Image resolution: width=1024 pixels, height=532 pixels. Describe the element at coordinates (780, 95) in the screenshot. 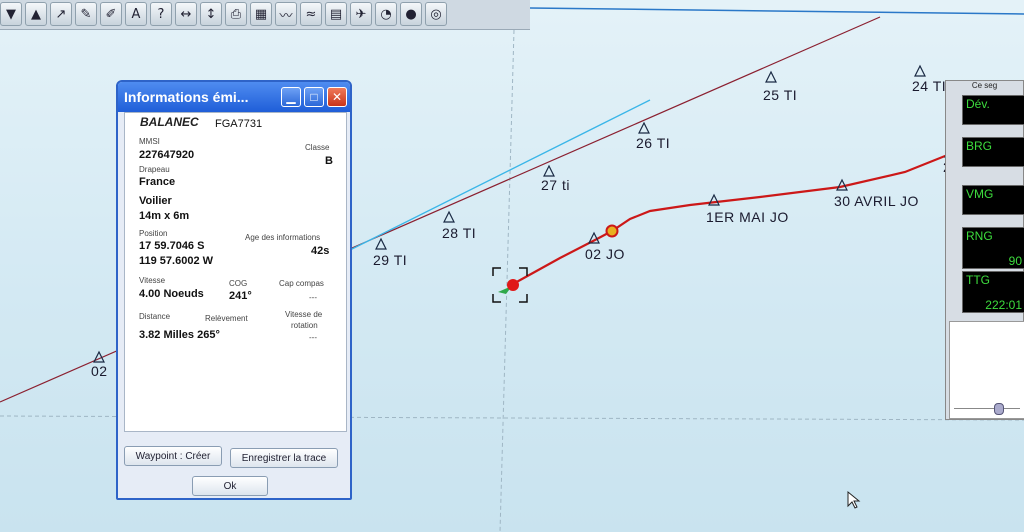

I see `label-25ti: 25 TI` at that location.